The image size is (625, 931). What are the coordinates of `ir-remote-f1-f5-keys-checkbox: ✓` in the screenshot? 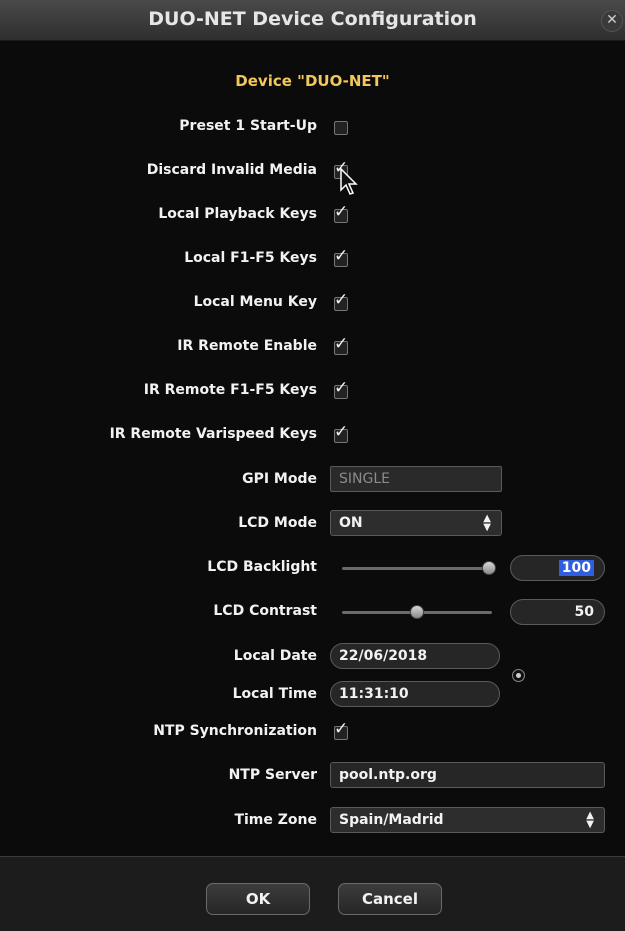 It's located at (341, 389).